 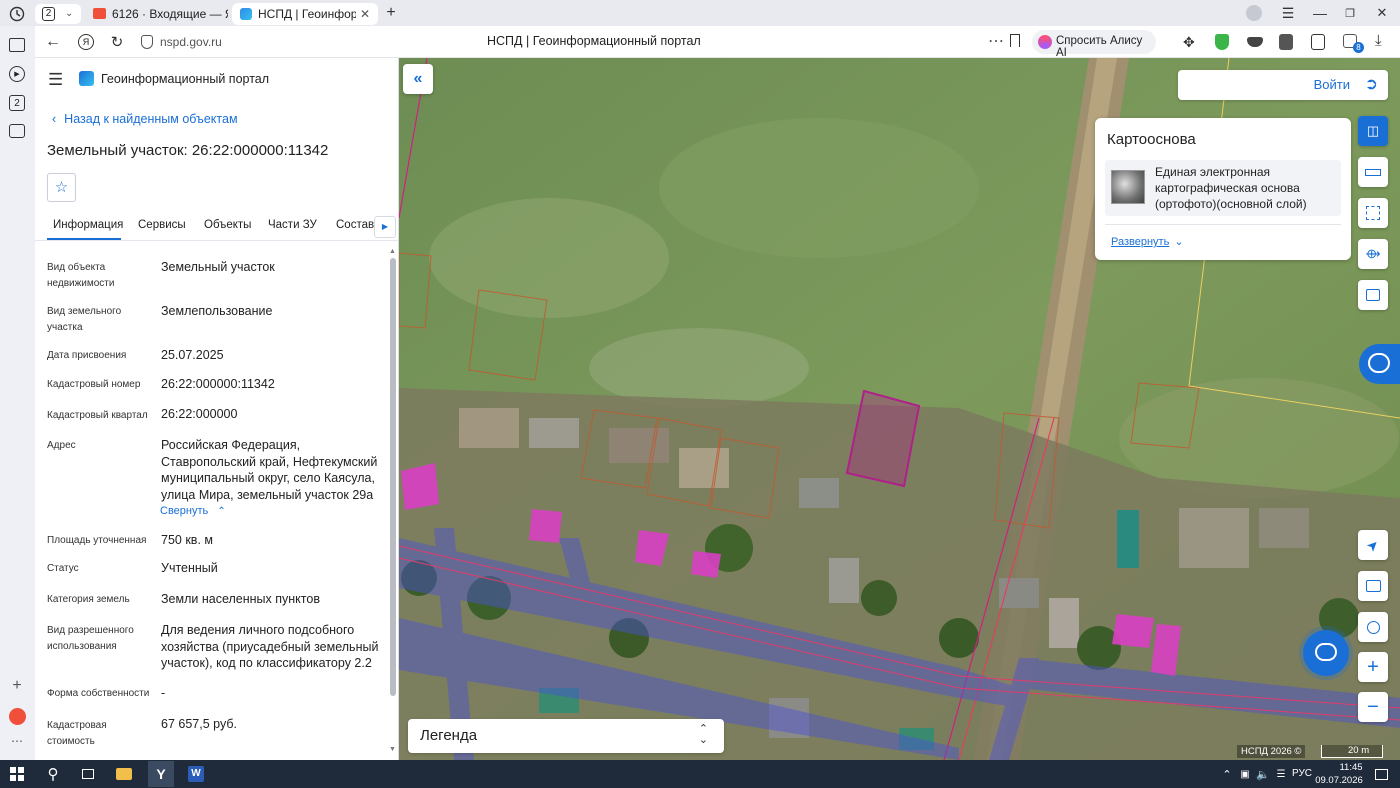 I want to click on measure-tool-button, so click(x=1373, y=172).